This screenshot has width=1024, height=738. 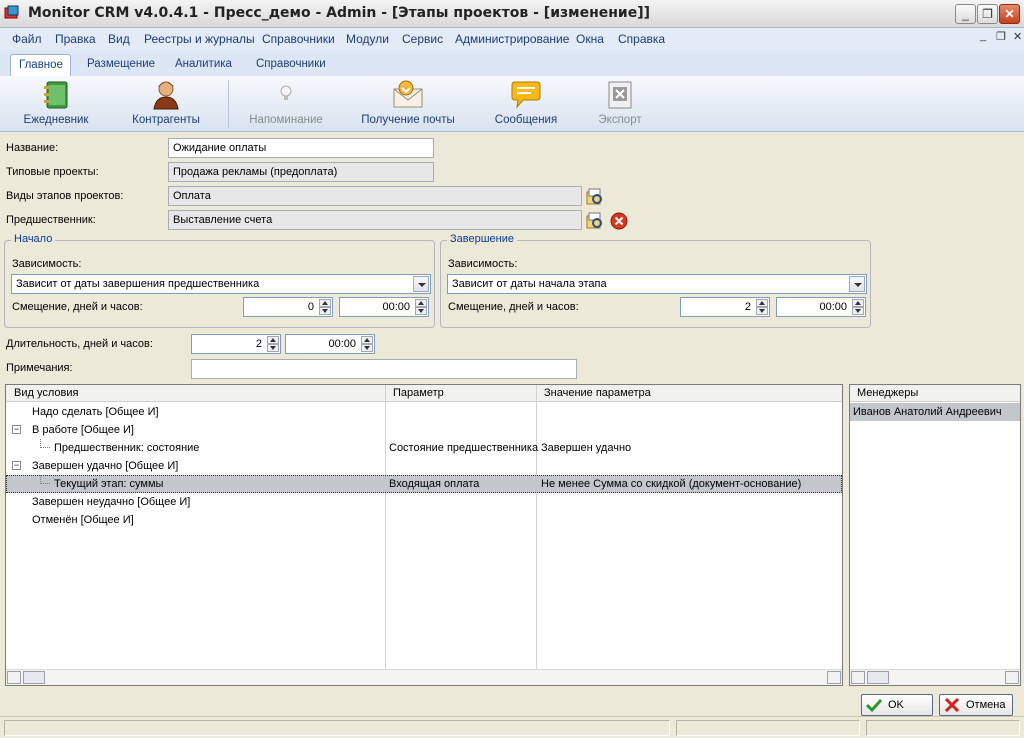 I want to click on list-item: Иванов Анатолий Андреевич, so click(x=935, y=412).